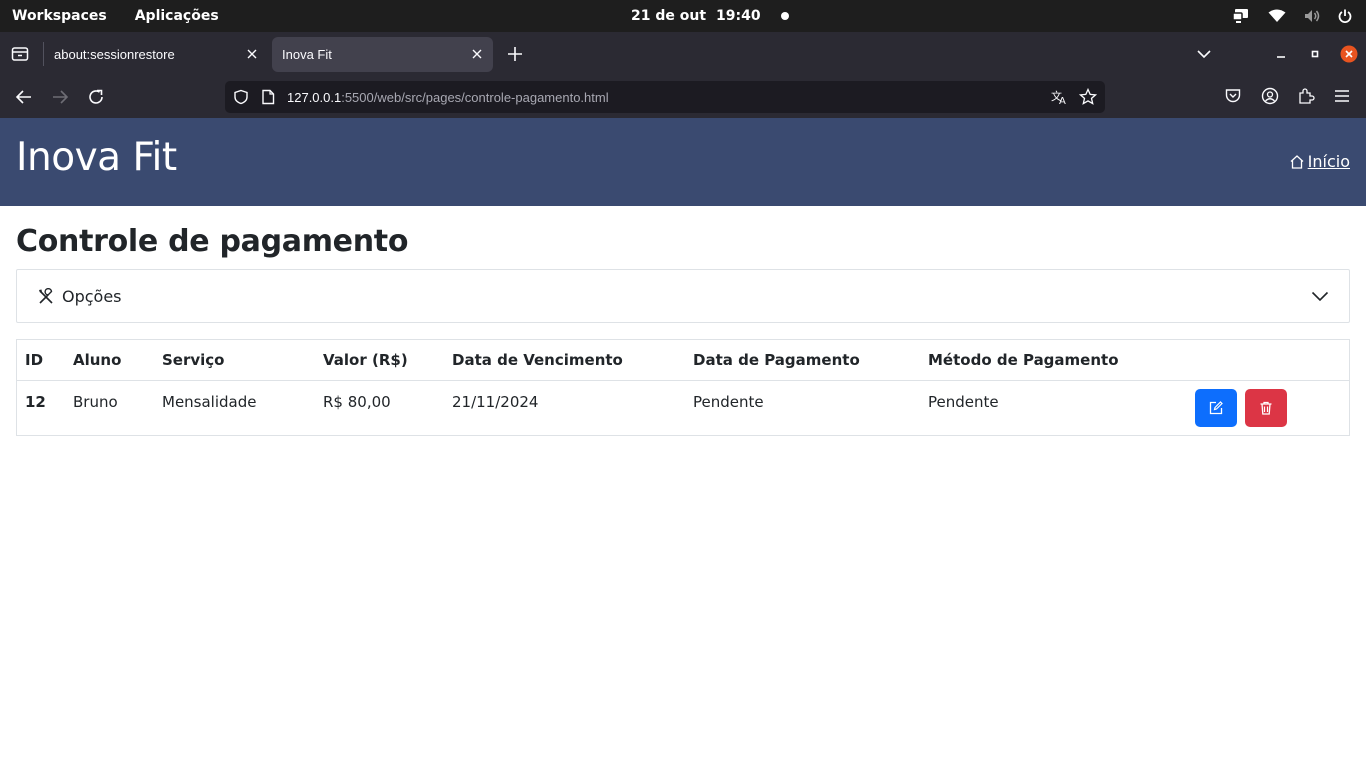  Describe the element at coordinates (564, 360) in the screenshot. I see `header-vencimento: Data de Vencimento` at that location.